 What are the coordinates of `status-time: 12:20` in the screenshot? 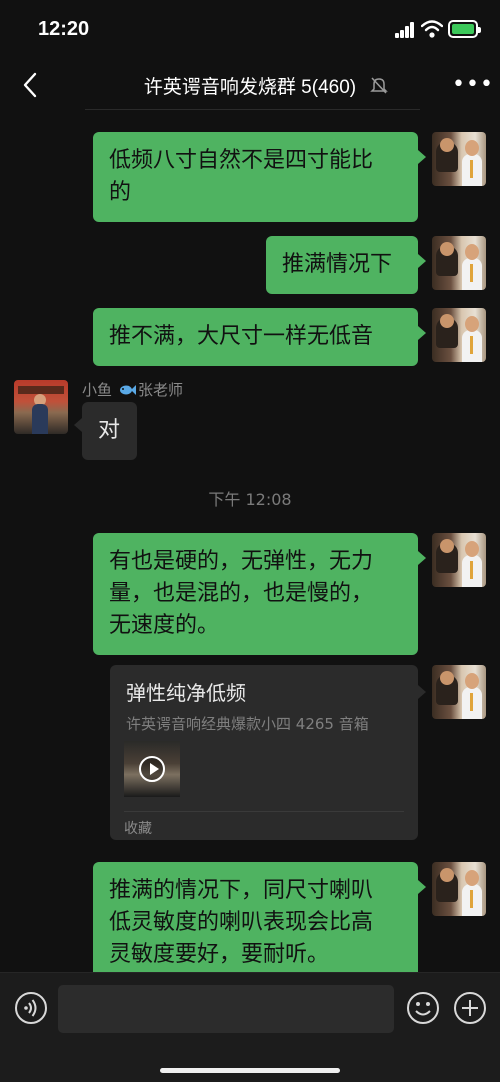 It's located at (64, 29).